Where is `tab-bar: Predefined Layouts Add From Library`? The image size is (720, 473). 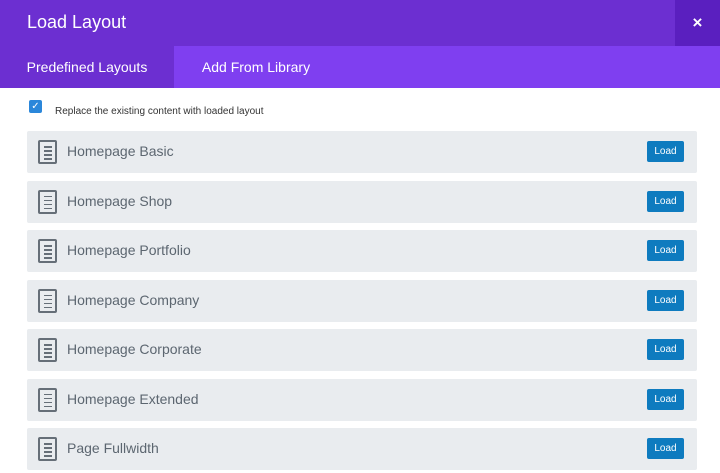
tab-bar: Predefined Layouts Add From Library is located at coordinates (360, 67).